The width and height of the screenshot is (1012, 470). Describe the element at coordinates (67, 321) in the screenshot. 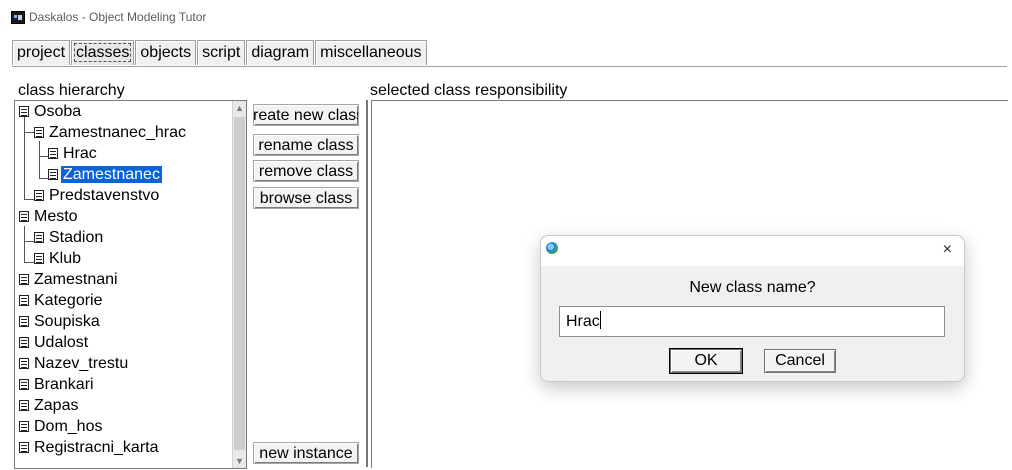

I see `tree-node-label: Soupiska` at that location.